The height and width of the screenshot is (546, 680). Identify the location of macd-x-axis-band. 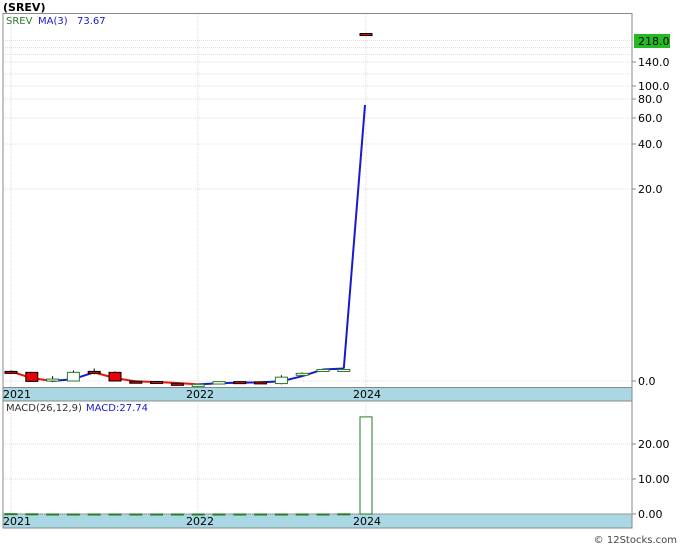
(317, 521).